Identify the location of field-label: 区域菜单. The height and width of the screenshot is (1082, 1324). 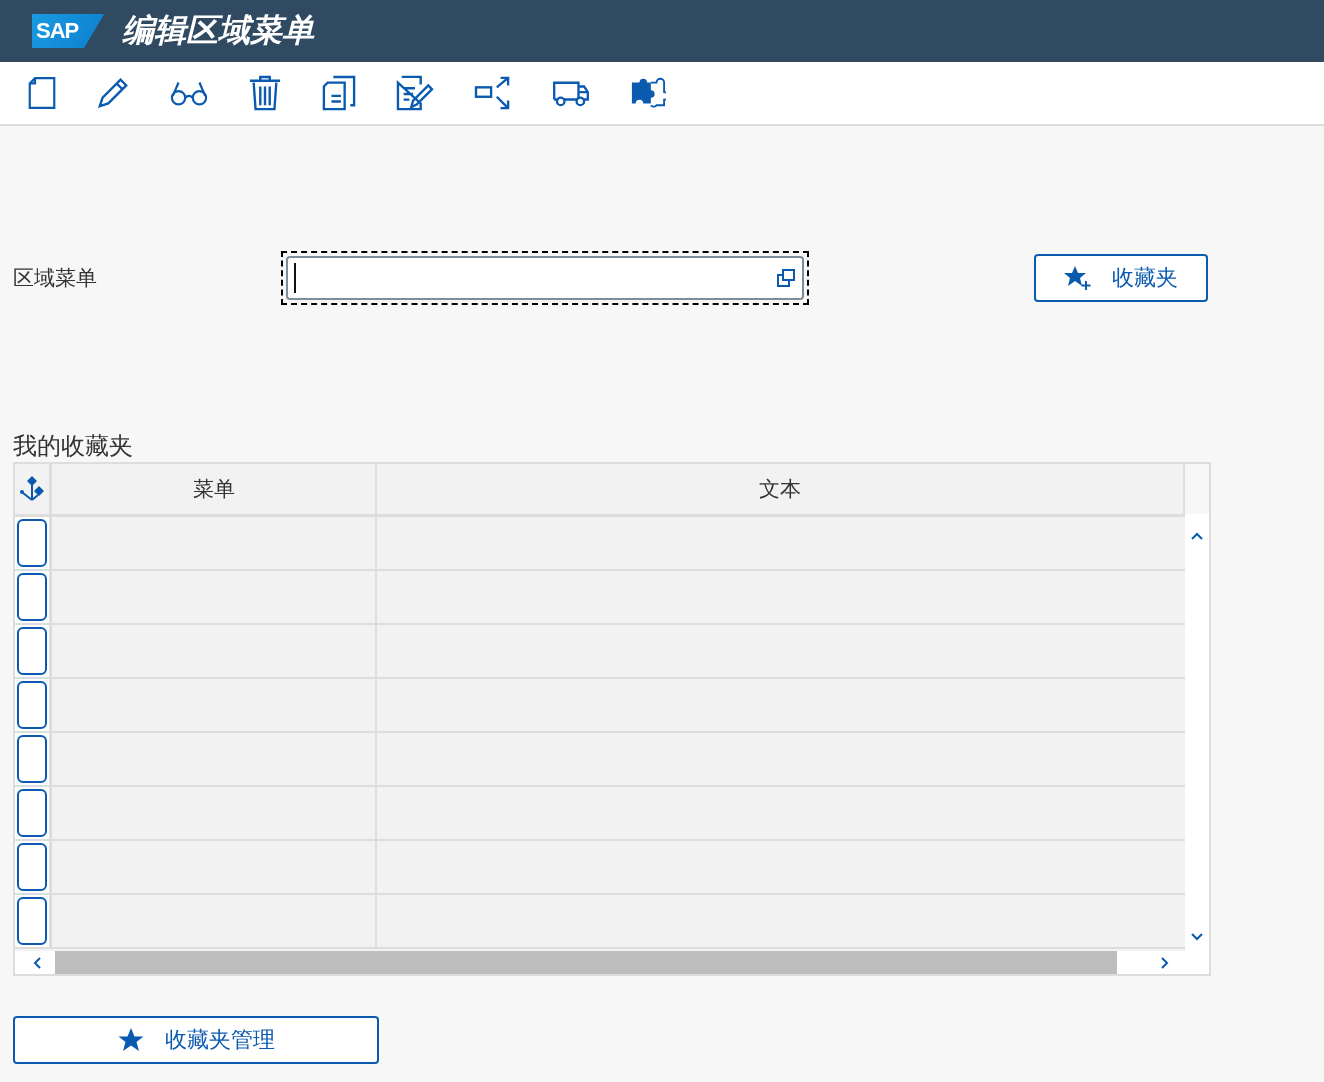
(55, 278).